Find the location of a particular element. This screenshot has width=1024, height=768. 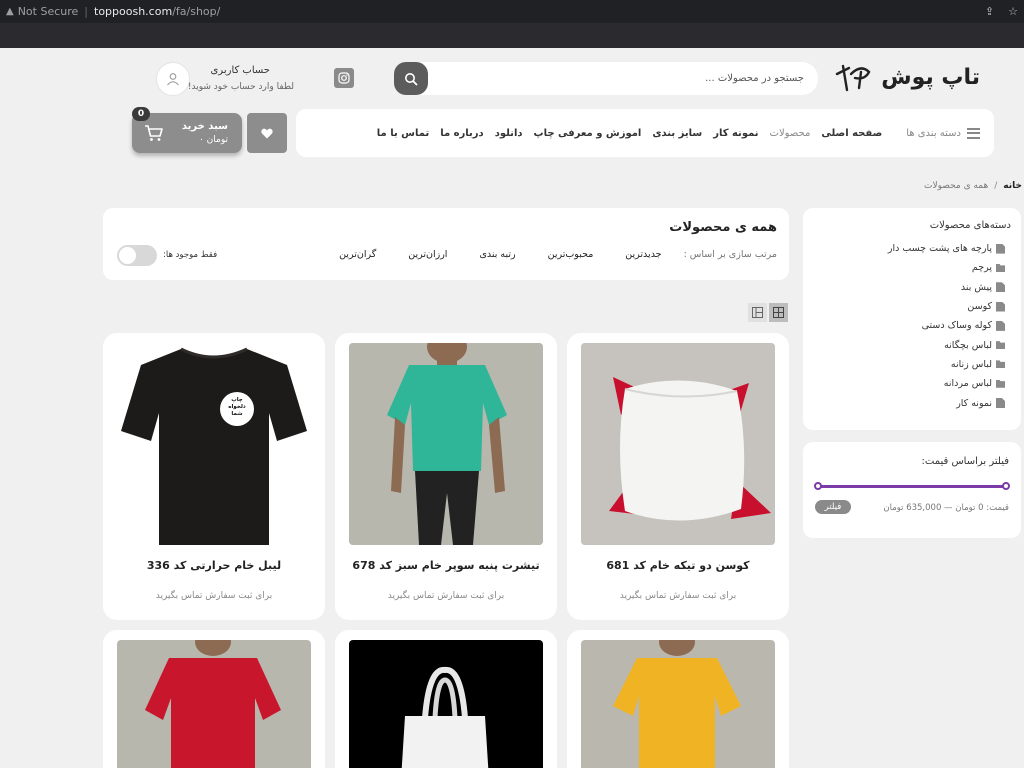

account-title: حساب کاربری is located at coordinates (240, 70).